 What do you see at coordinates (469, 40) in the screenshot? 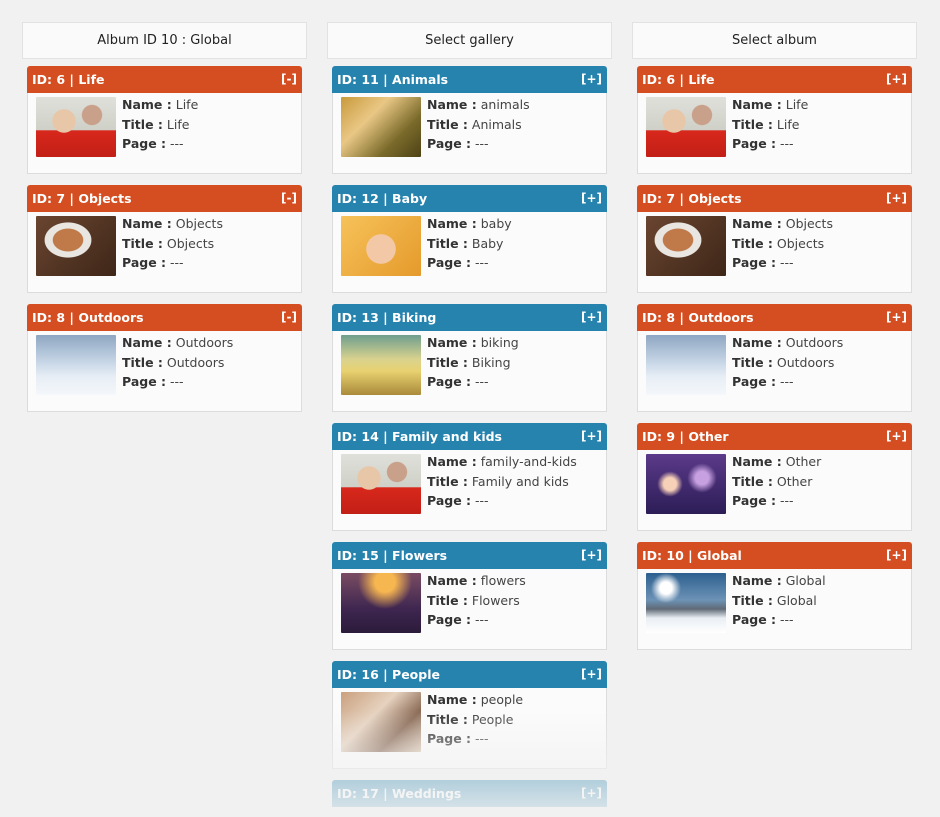
I see `gallery-select-header: Select gallery` at bounding box center [469, 40].